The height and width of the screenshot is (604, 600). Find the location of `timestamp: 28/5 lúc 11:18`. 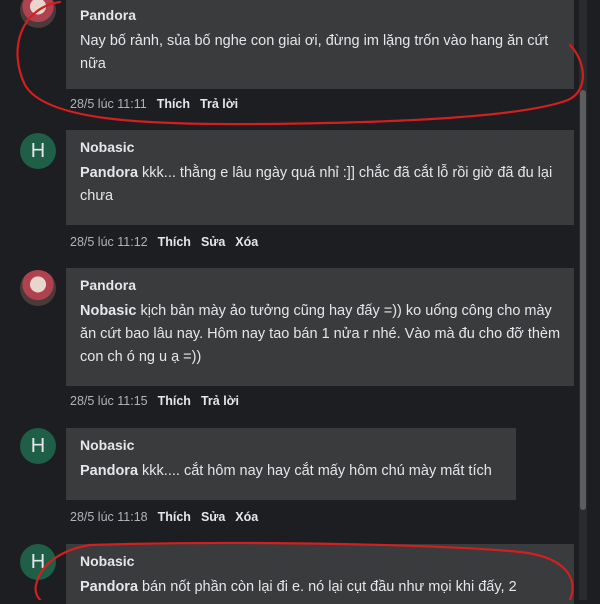

timestamp: 28/5 lúc 11:18 is located at coordinates (109, 517).